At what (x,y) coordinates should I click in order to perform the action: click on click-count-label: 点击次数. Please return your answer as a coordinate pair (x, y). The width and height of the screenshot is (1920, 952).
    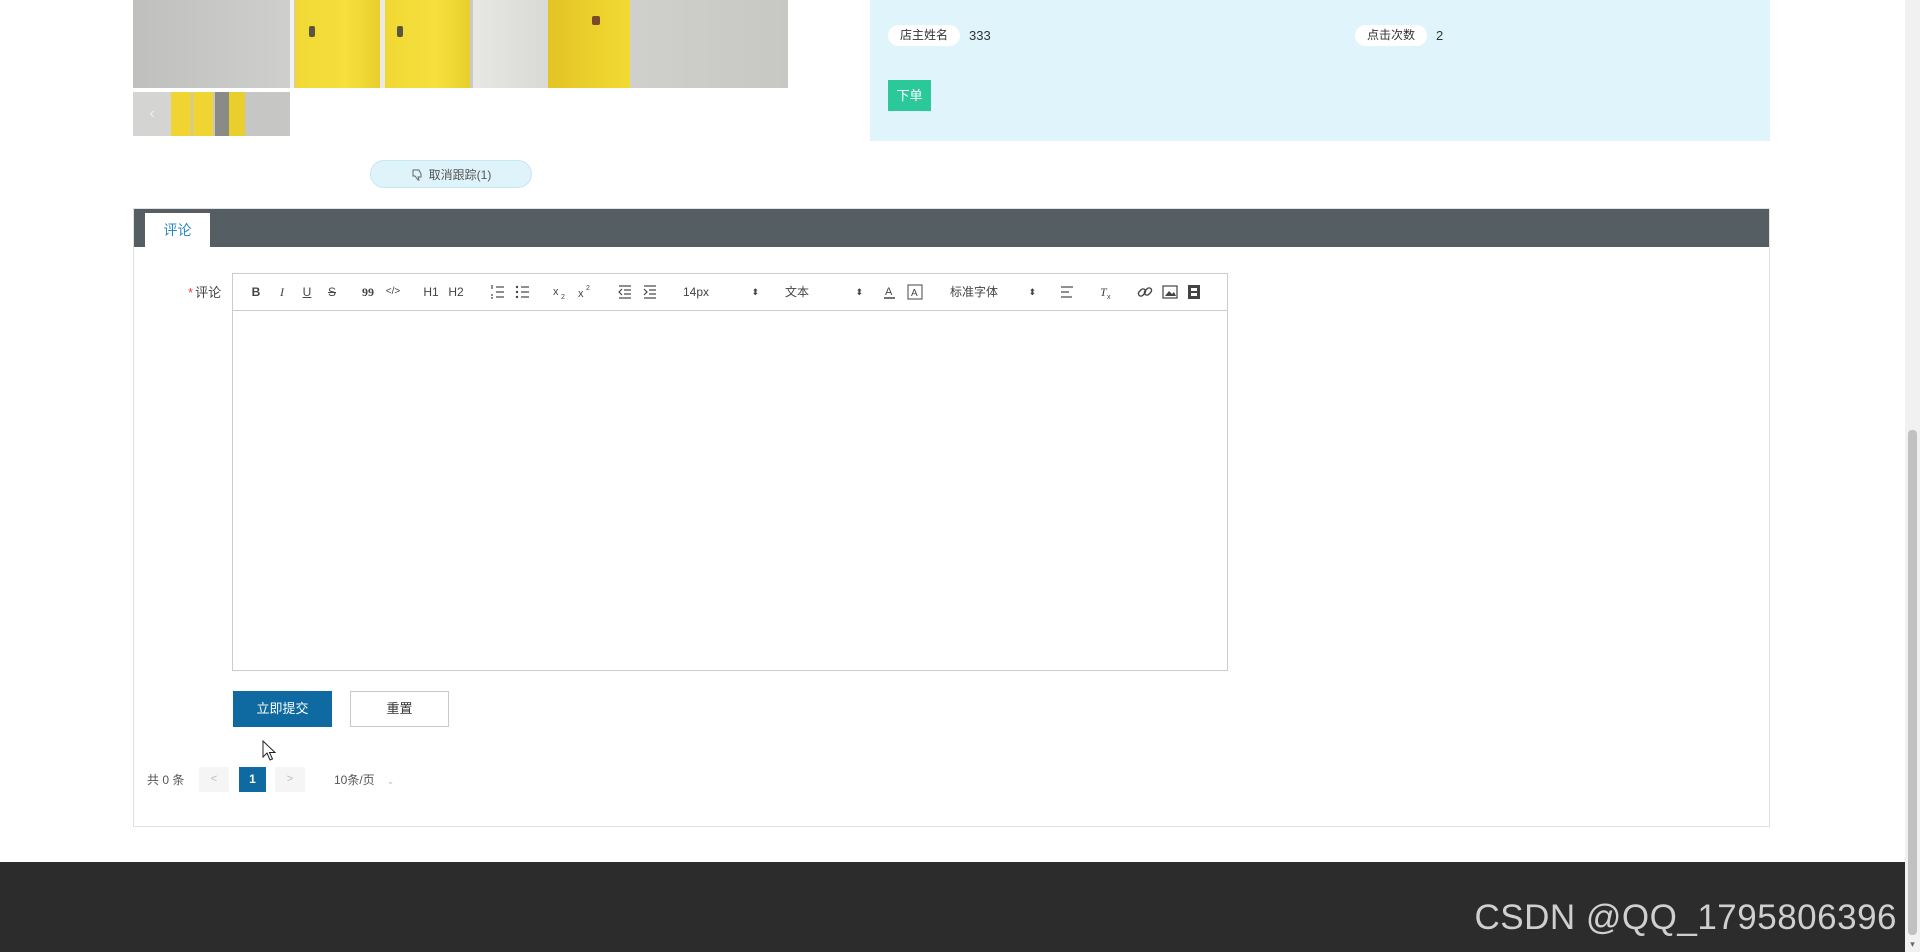
    Looking at the image, I should click on (1391, 35).